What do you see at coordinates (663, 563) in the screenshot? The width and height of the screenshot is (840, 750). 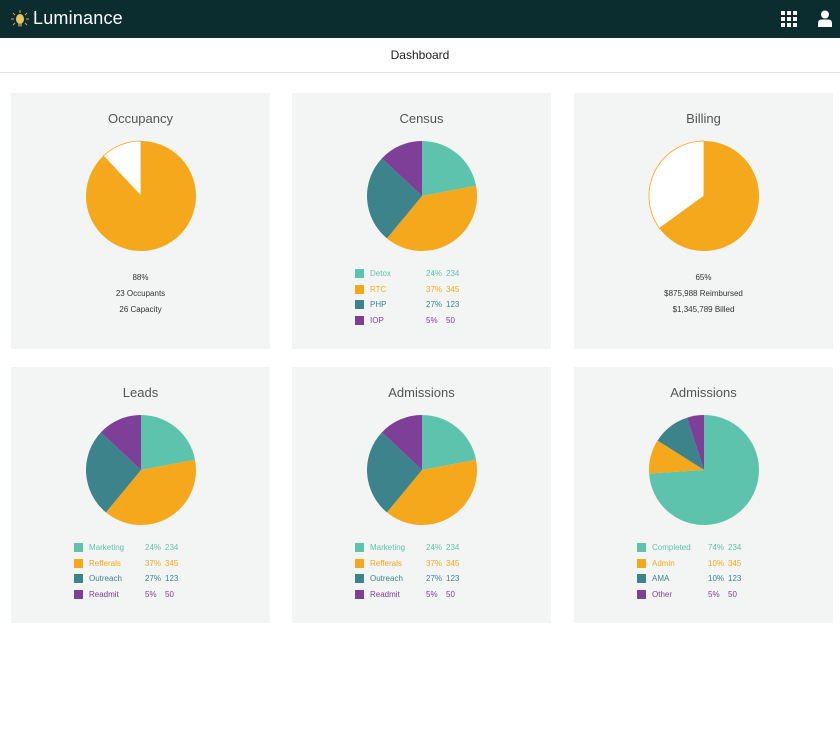 I see `legend-label: Admin` at bounding box center [663, 563].